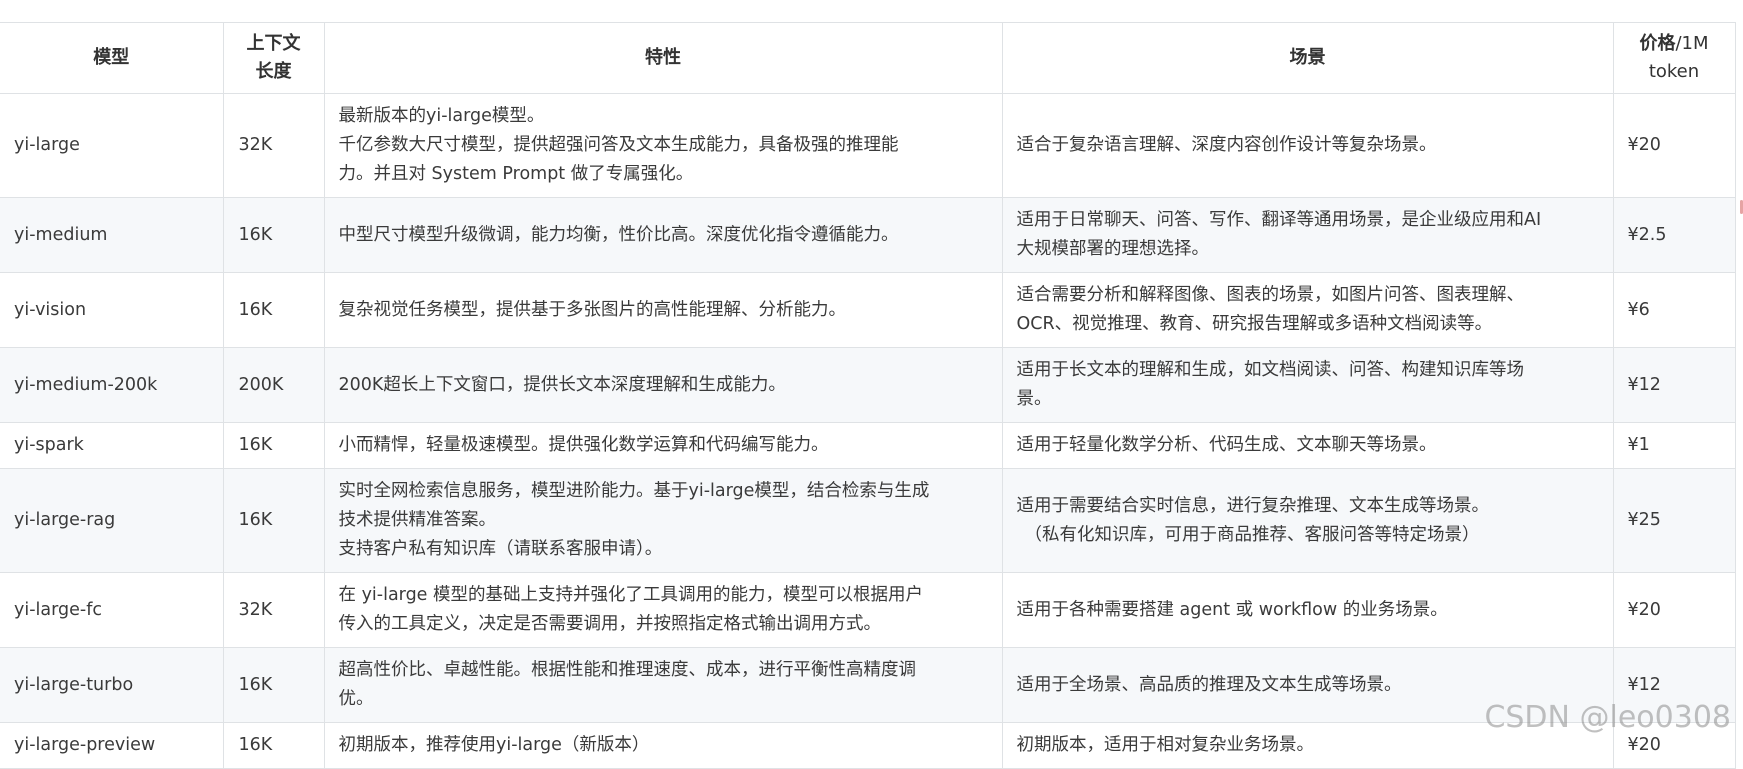 The height and width of the screenshot is (769, 1743). I want to click on csdn-watermark: CSDN @leo0308, so click(1607, 717).